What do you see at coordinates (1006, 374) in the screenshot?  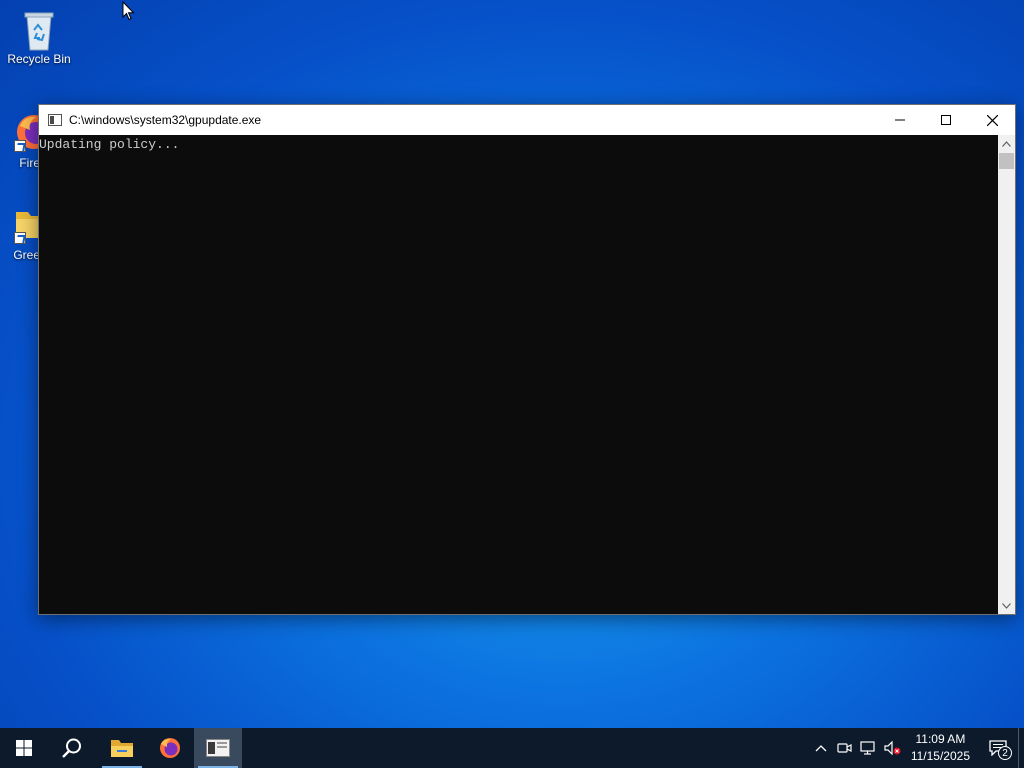 I see `vertical-scrollbar` at bounding box center [1006, 374].